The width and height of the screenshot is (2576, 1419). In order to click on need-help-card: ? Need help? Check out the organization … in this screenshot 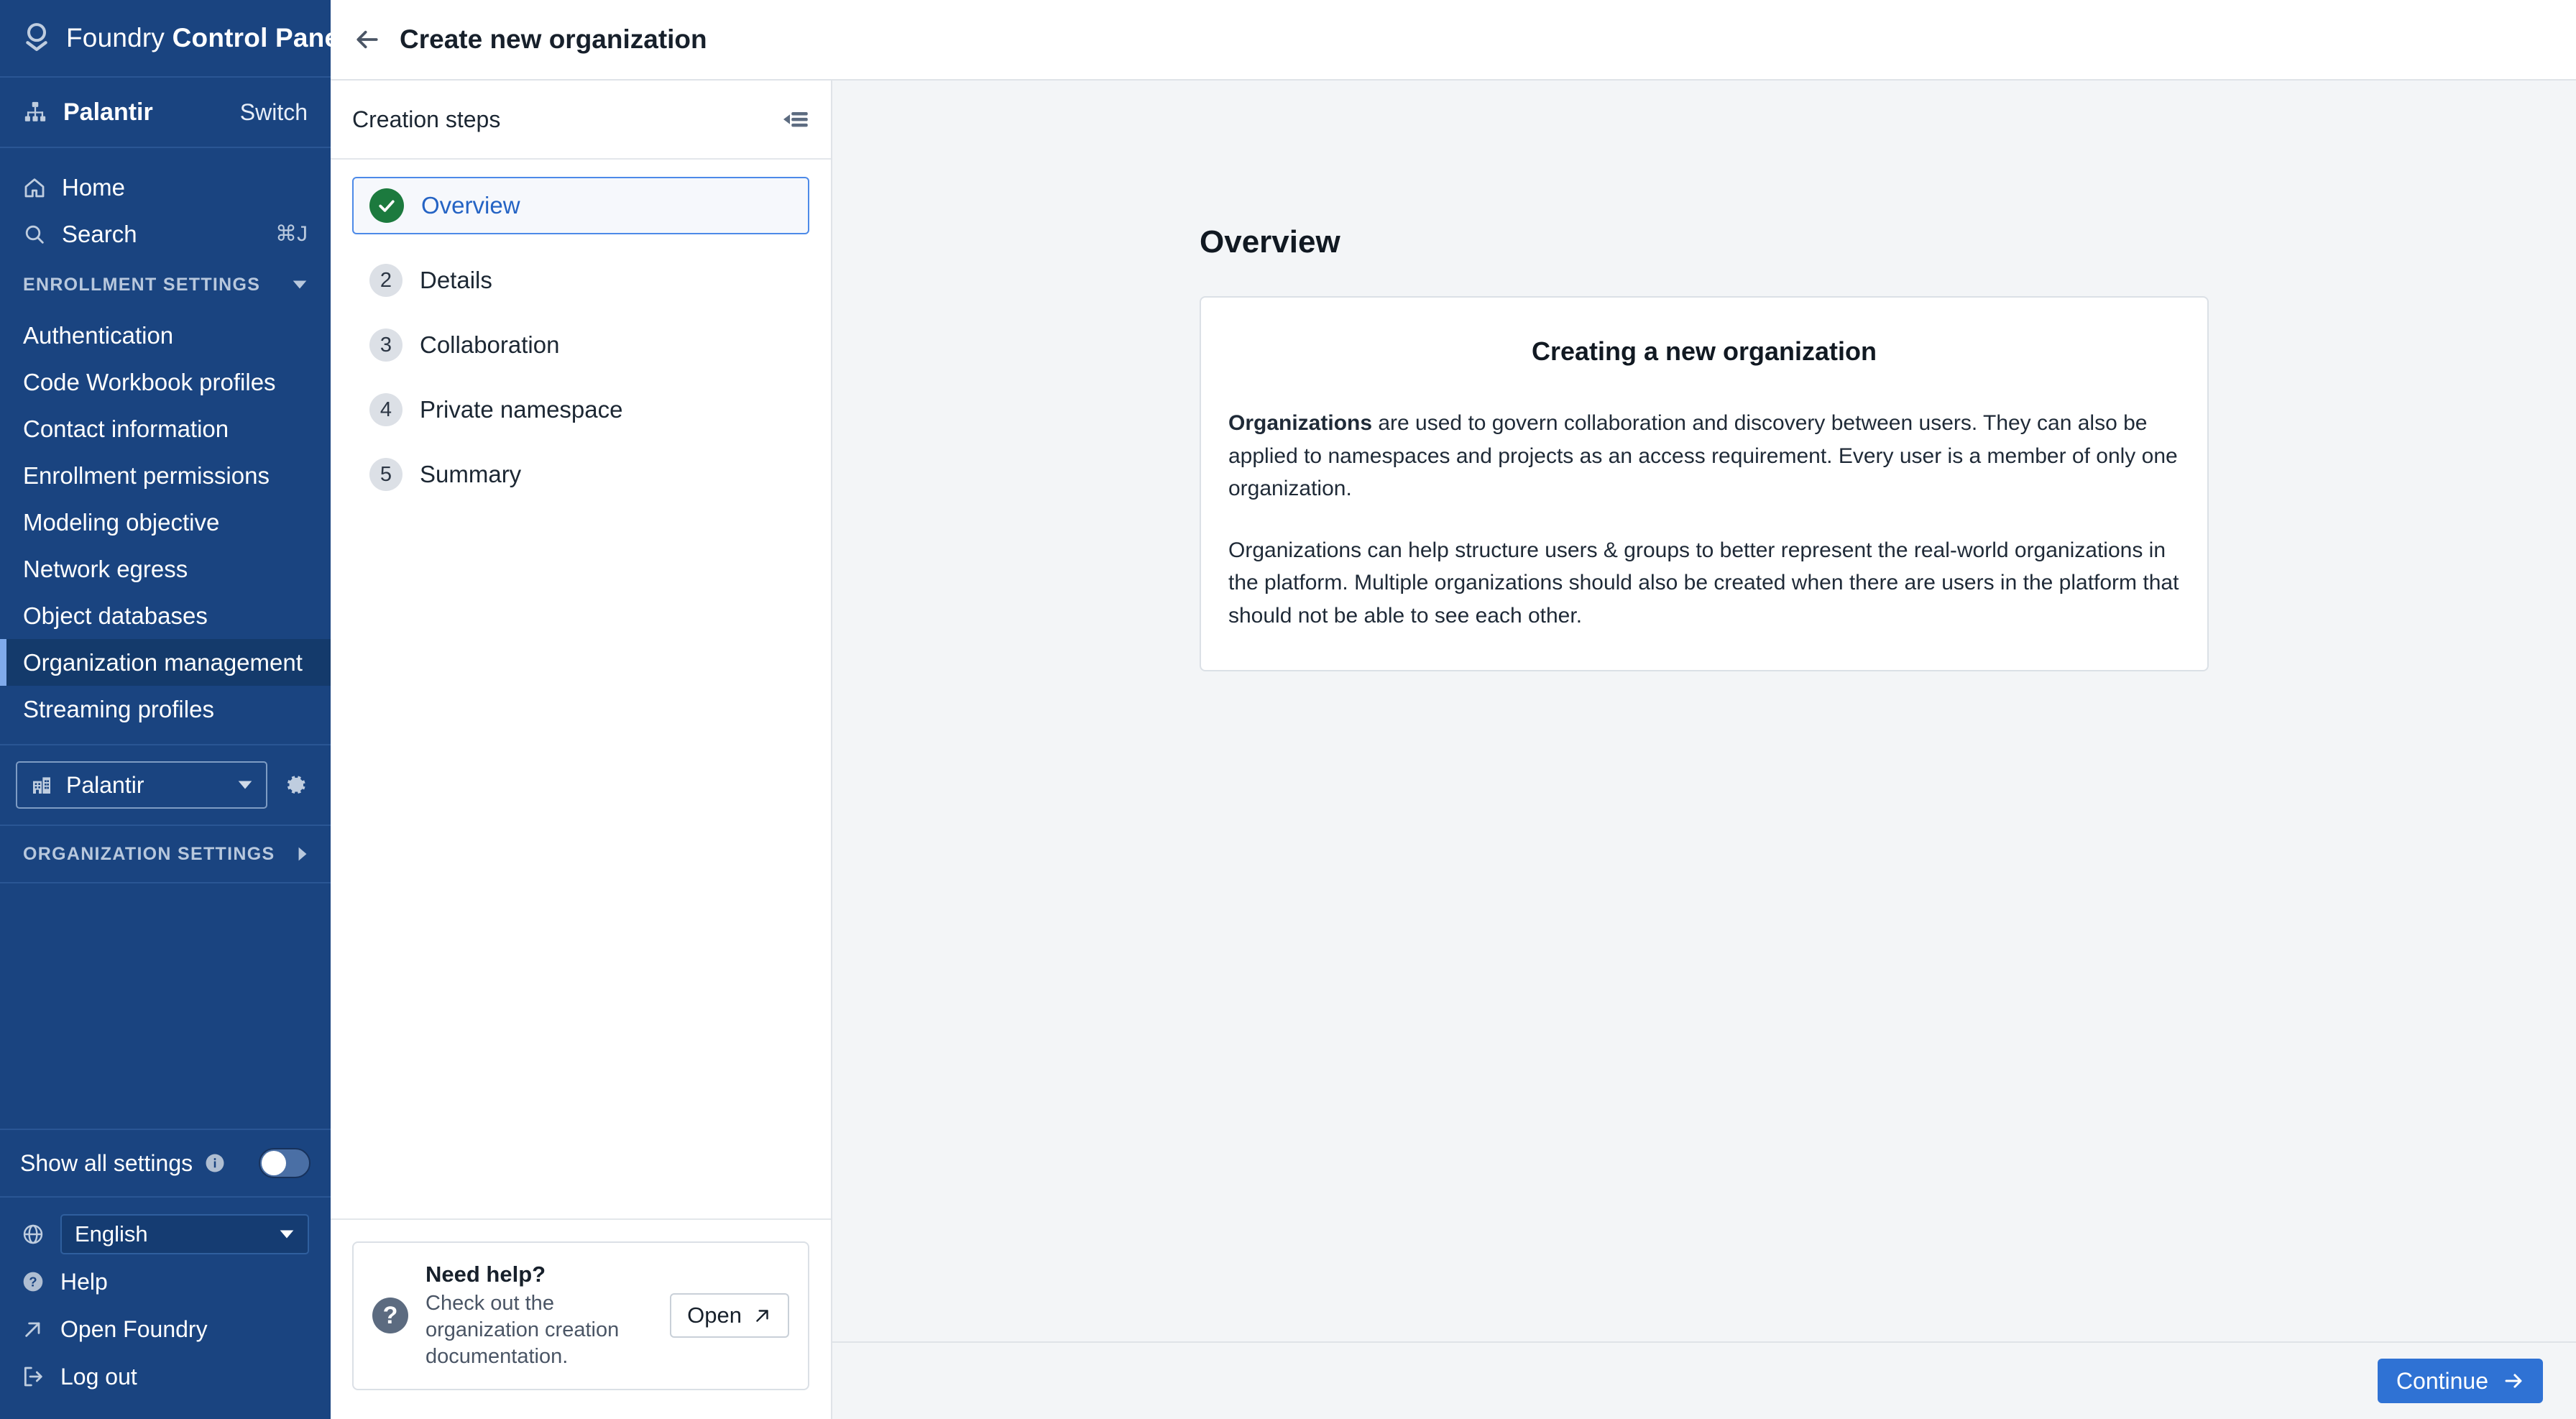, I will do `click(580, 1315)`.